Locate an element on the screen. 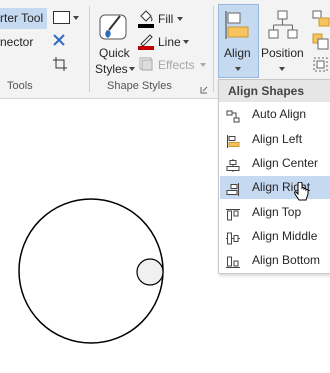 The image size is (330, 373). rectangle-shape-icon is located at coordinates (61, 17).